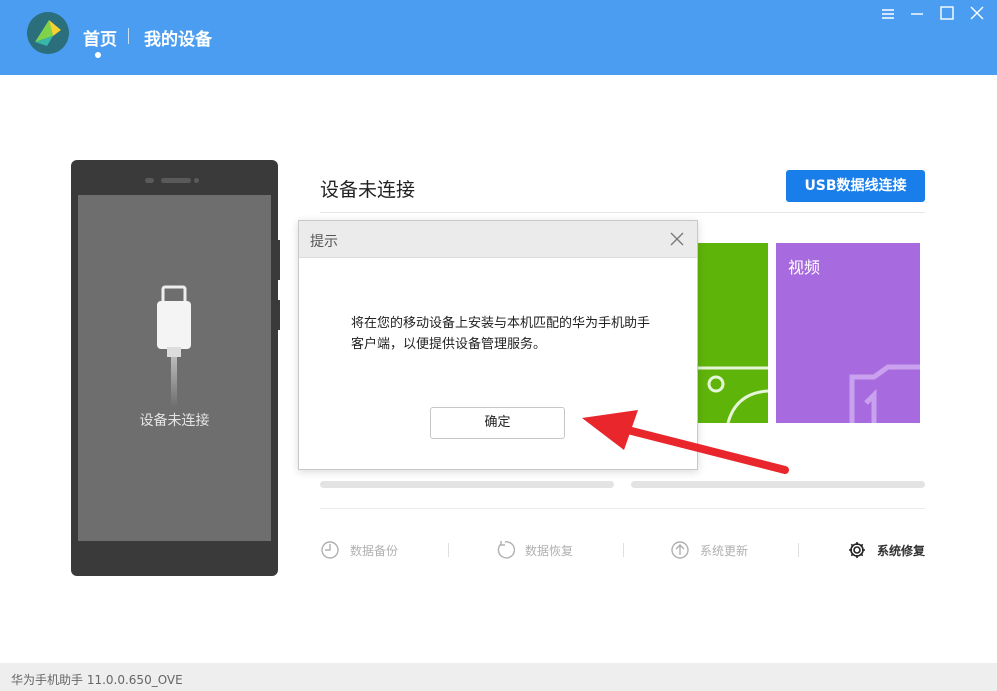 Image resolution: width=997 pixels, height=691 pixels. I want to click on gear-icon, so click(857, 550).